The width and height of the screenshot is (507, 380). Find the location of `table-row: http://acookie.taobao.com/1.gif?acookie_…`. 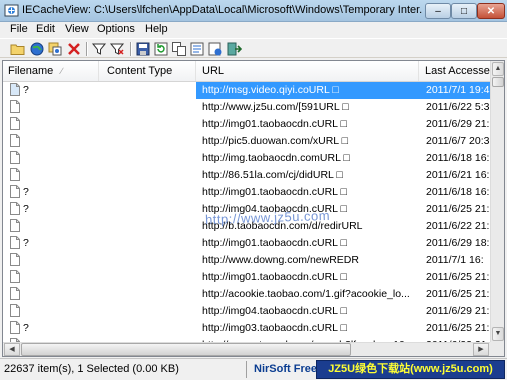

table-row: http://acookie.taobao.com/1.gif?acookie_… is located at coordinates (246, 294).